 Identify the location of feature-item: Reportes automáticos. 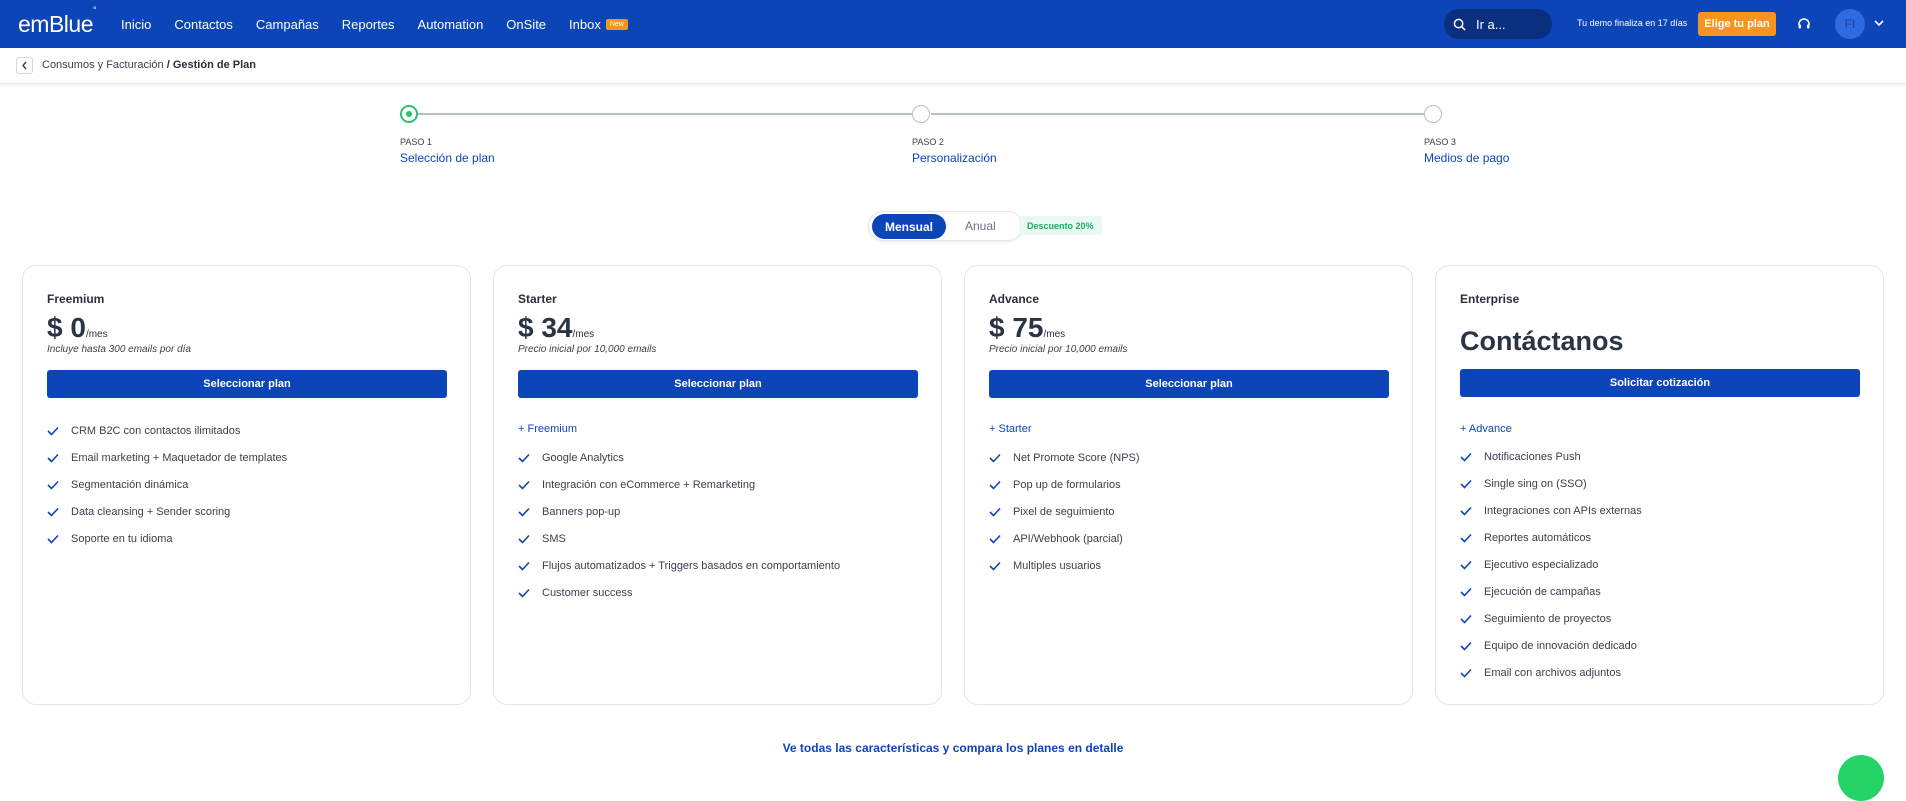
(1551, 537).